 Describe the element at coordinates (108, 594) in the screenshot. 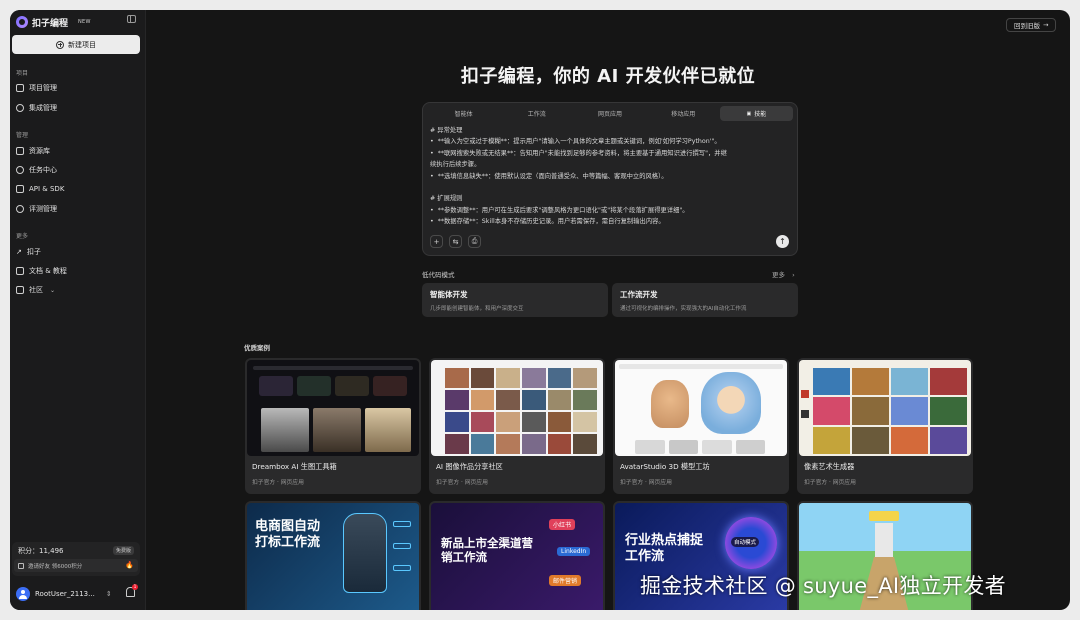

I see `switch-account-icon: ⇕` at that location.